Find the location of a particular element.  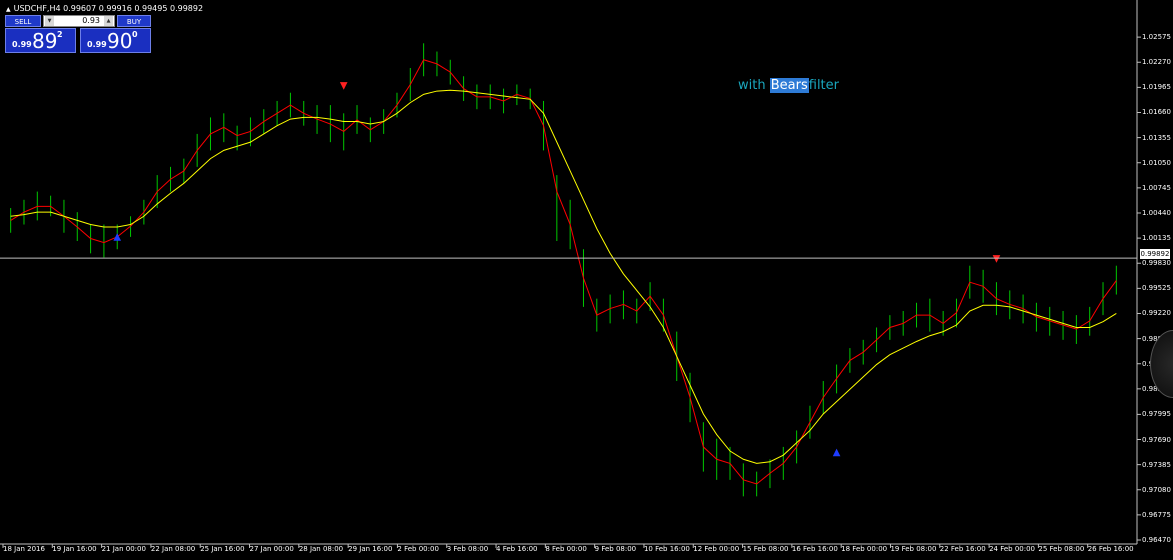

time-axis-label: 27 Jan 00:00 is located at coordinates (271, 549).